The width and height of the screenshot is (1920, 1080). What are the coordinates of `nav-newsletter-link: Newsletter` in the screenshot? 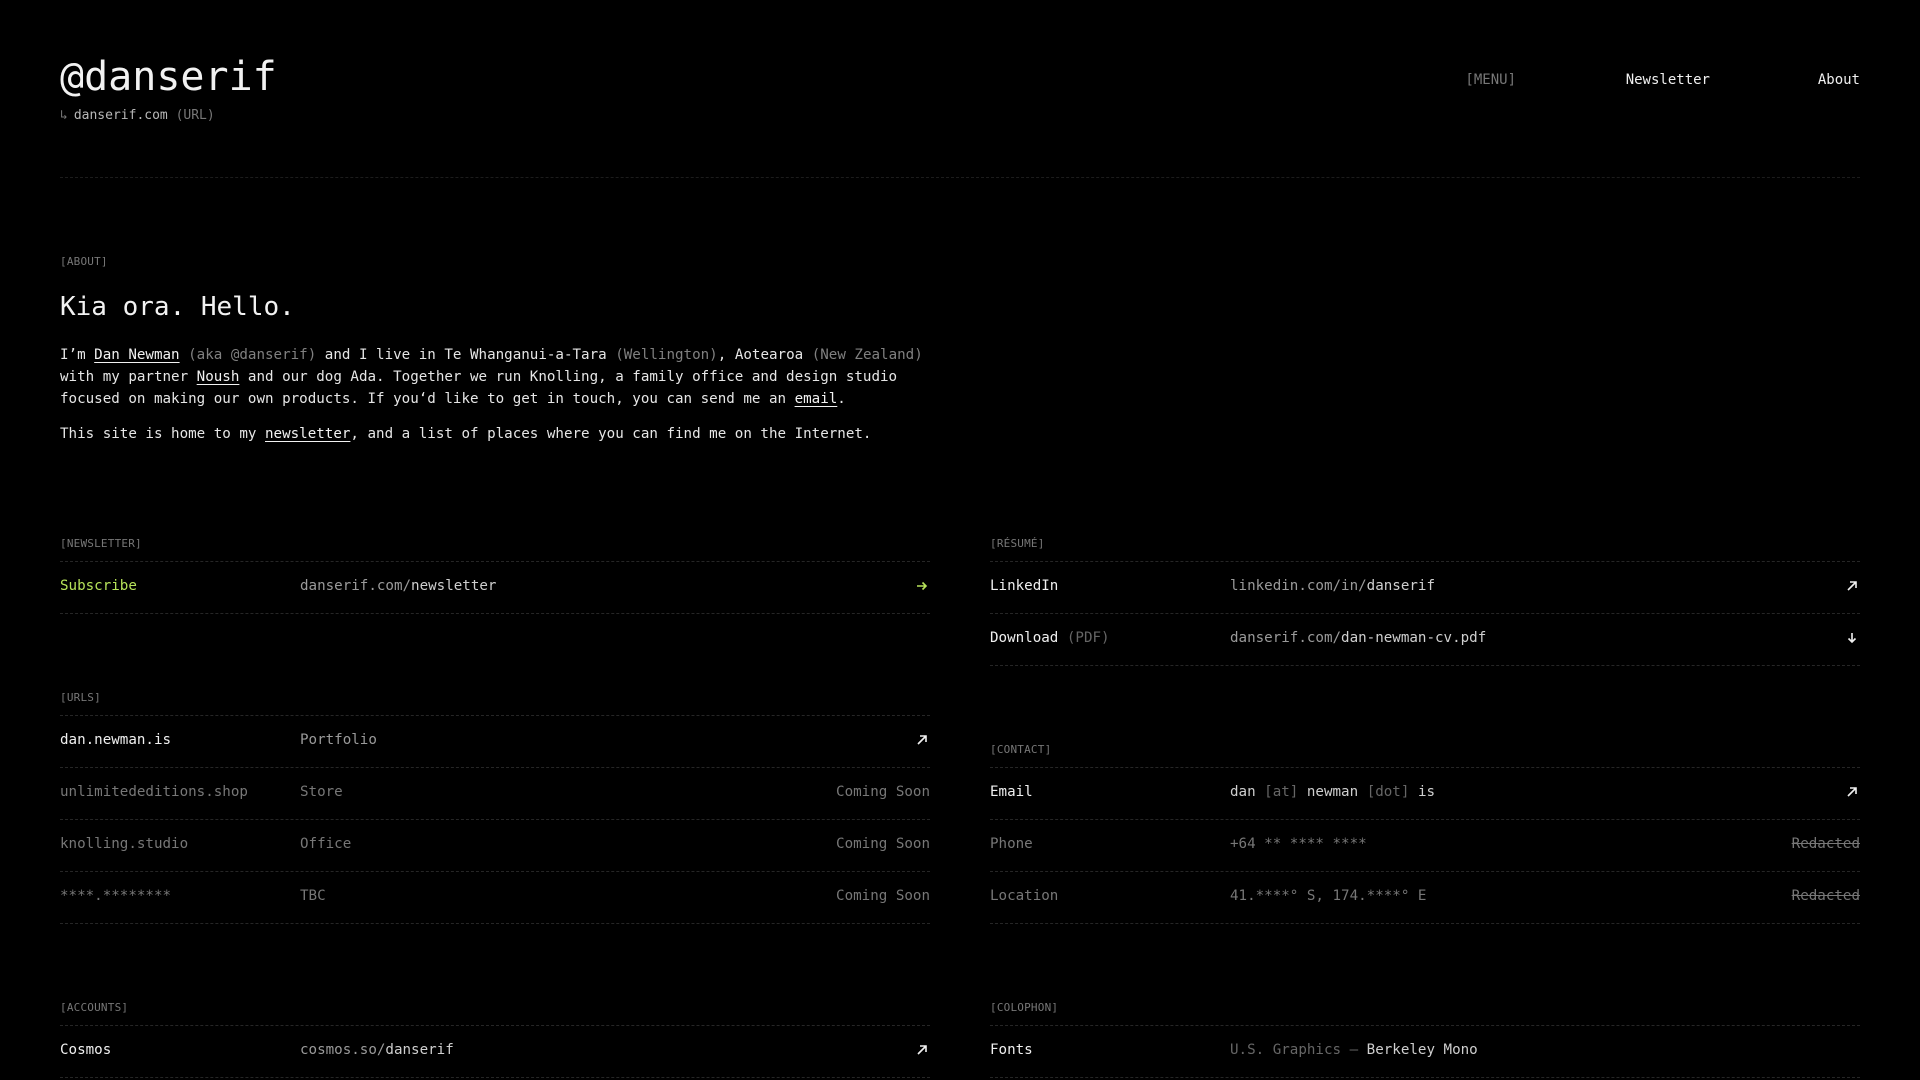 It's located at (1668, 80).